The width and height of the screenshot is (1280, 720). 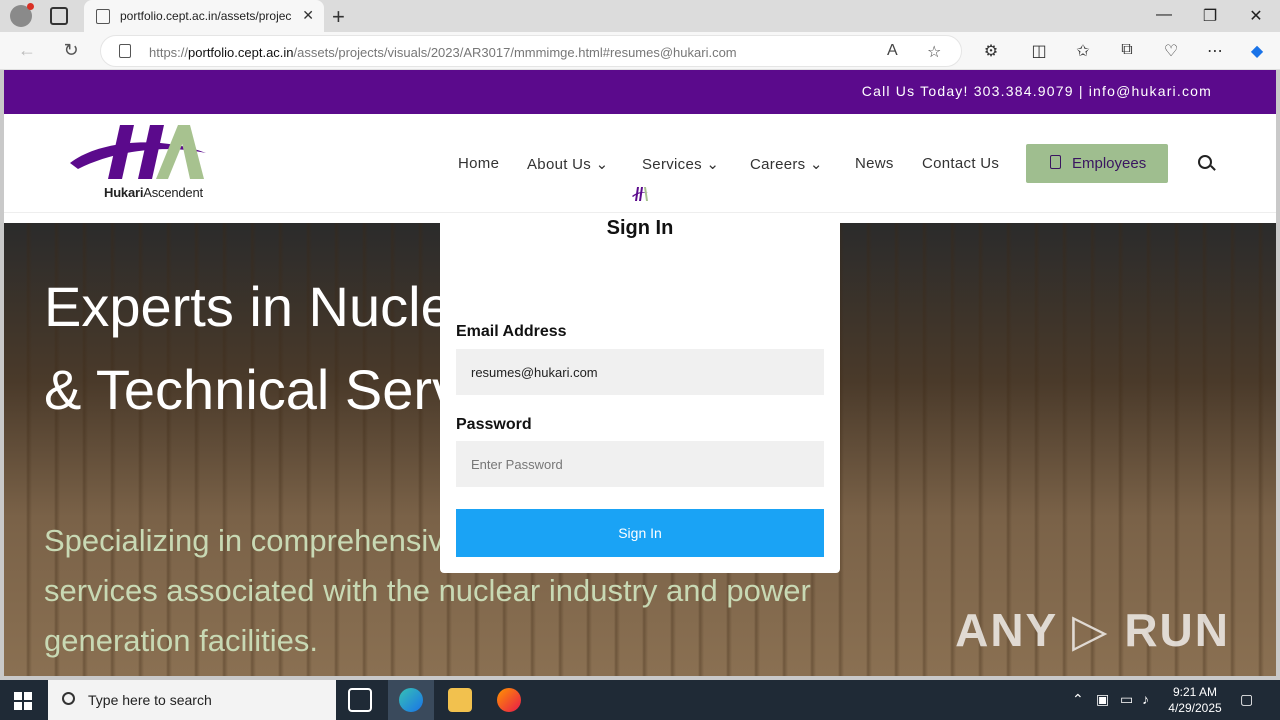 I want to click on nav-services-label: Services, so click(x=672, y=164).